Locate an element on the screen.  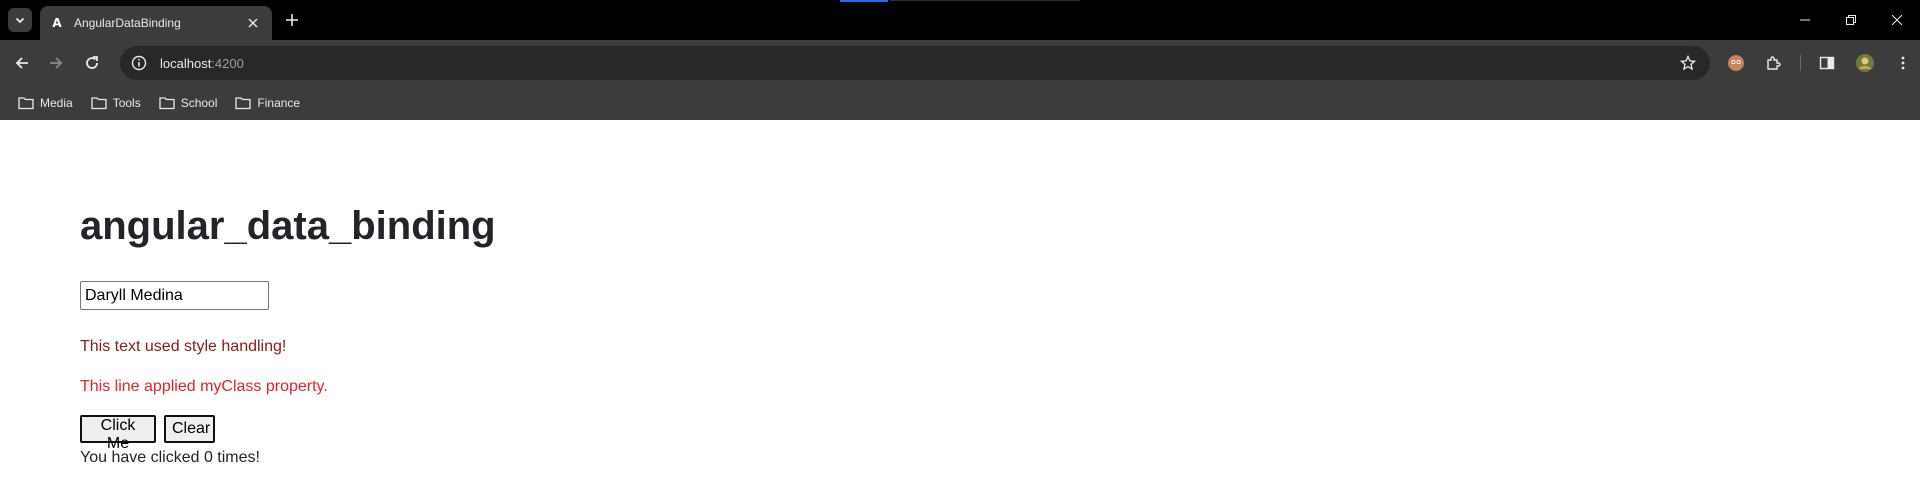
tab-search-button is located at coordinates (20, 20).